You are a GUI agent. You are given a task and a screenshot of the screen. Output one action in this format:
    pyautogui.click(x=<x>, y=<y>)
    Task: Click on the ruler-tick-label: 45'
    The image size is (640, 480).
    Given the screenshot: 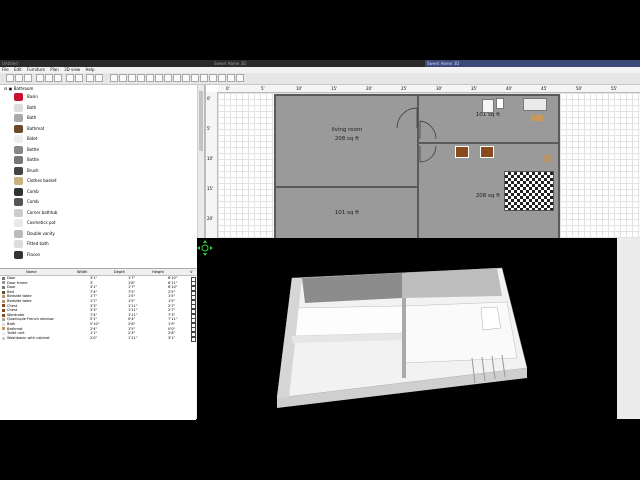 What is the action you would take?
    pyautogui.click(x=544, y=88)
    